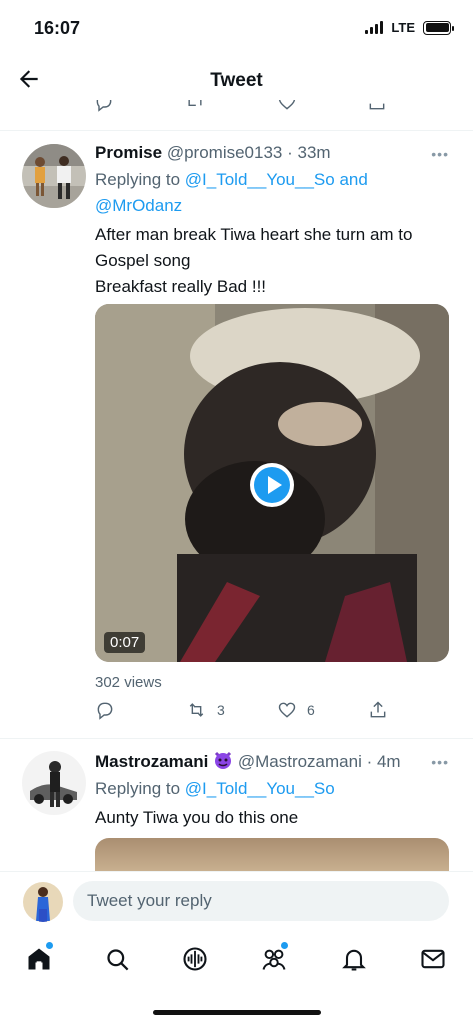 Image resolution: width=473 pixels, height=1024 pixels. I want to click on notifications-icon, so click(354, 960).